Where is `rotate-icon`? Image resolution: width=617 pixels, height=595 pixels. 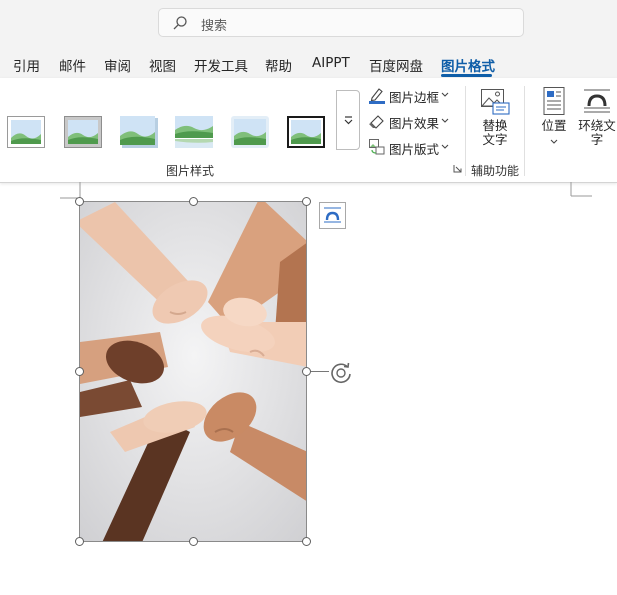 rotate-icon is located at coordinates (341, 373).